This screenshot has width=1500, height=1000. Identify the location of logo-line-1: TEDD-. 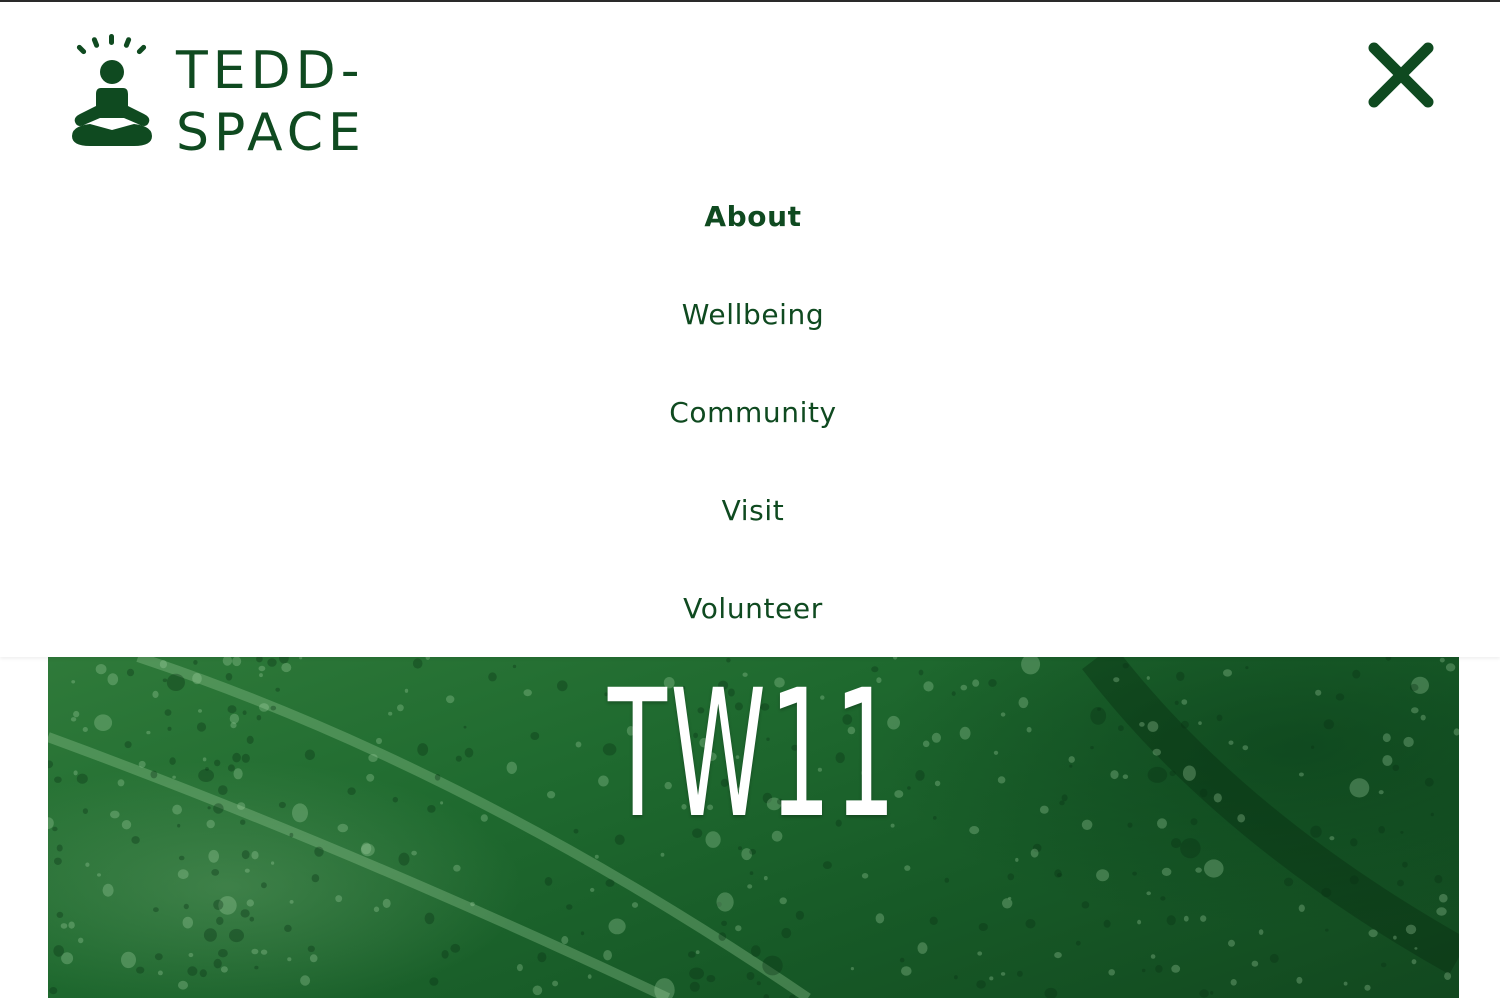
(270, 71).